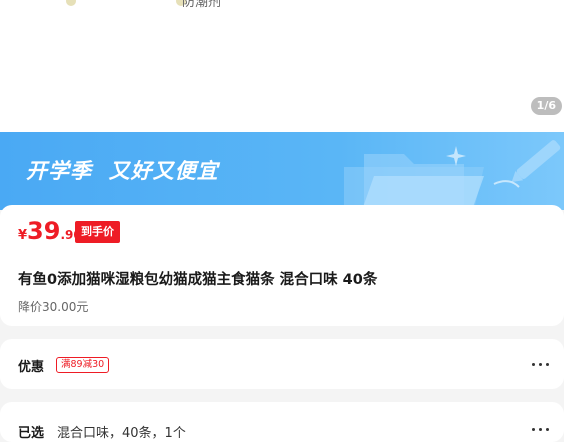 This screenshot has height=442, width=564. I want to click on price-currency: ¥, so click(23, 235).